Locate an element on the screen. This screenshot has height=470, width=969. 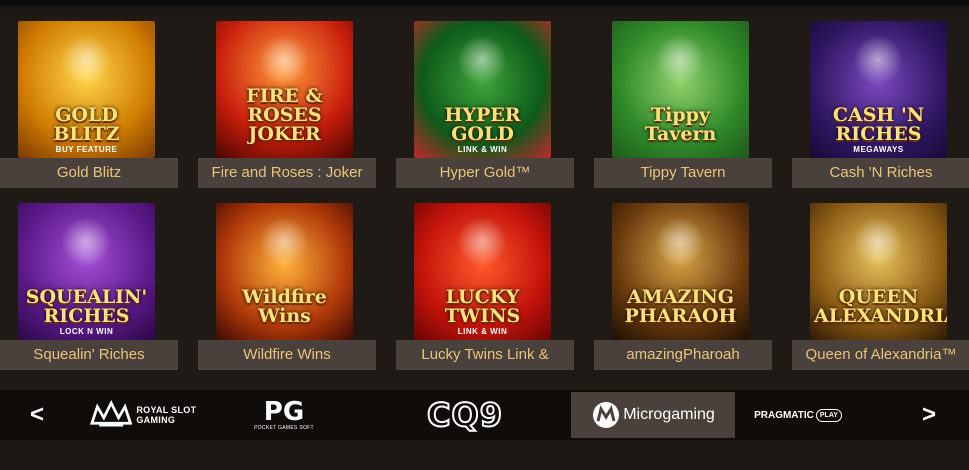
jester-icon is located at coordinates (284, 60).